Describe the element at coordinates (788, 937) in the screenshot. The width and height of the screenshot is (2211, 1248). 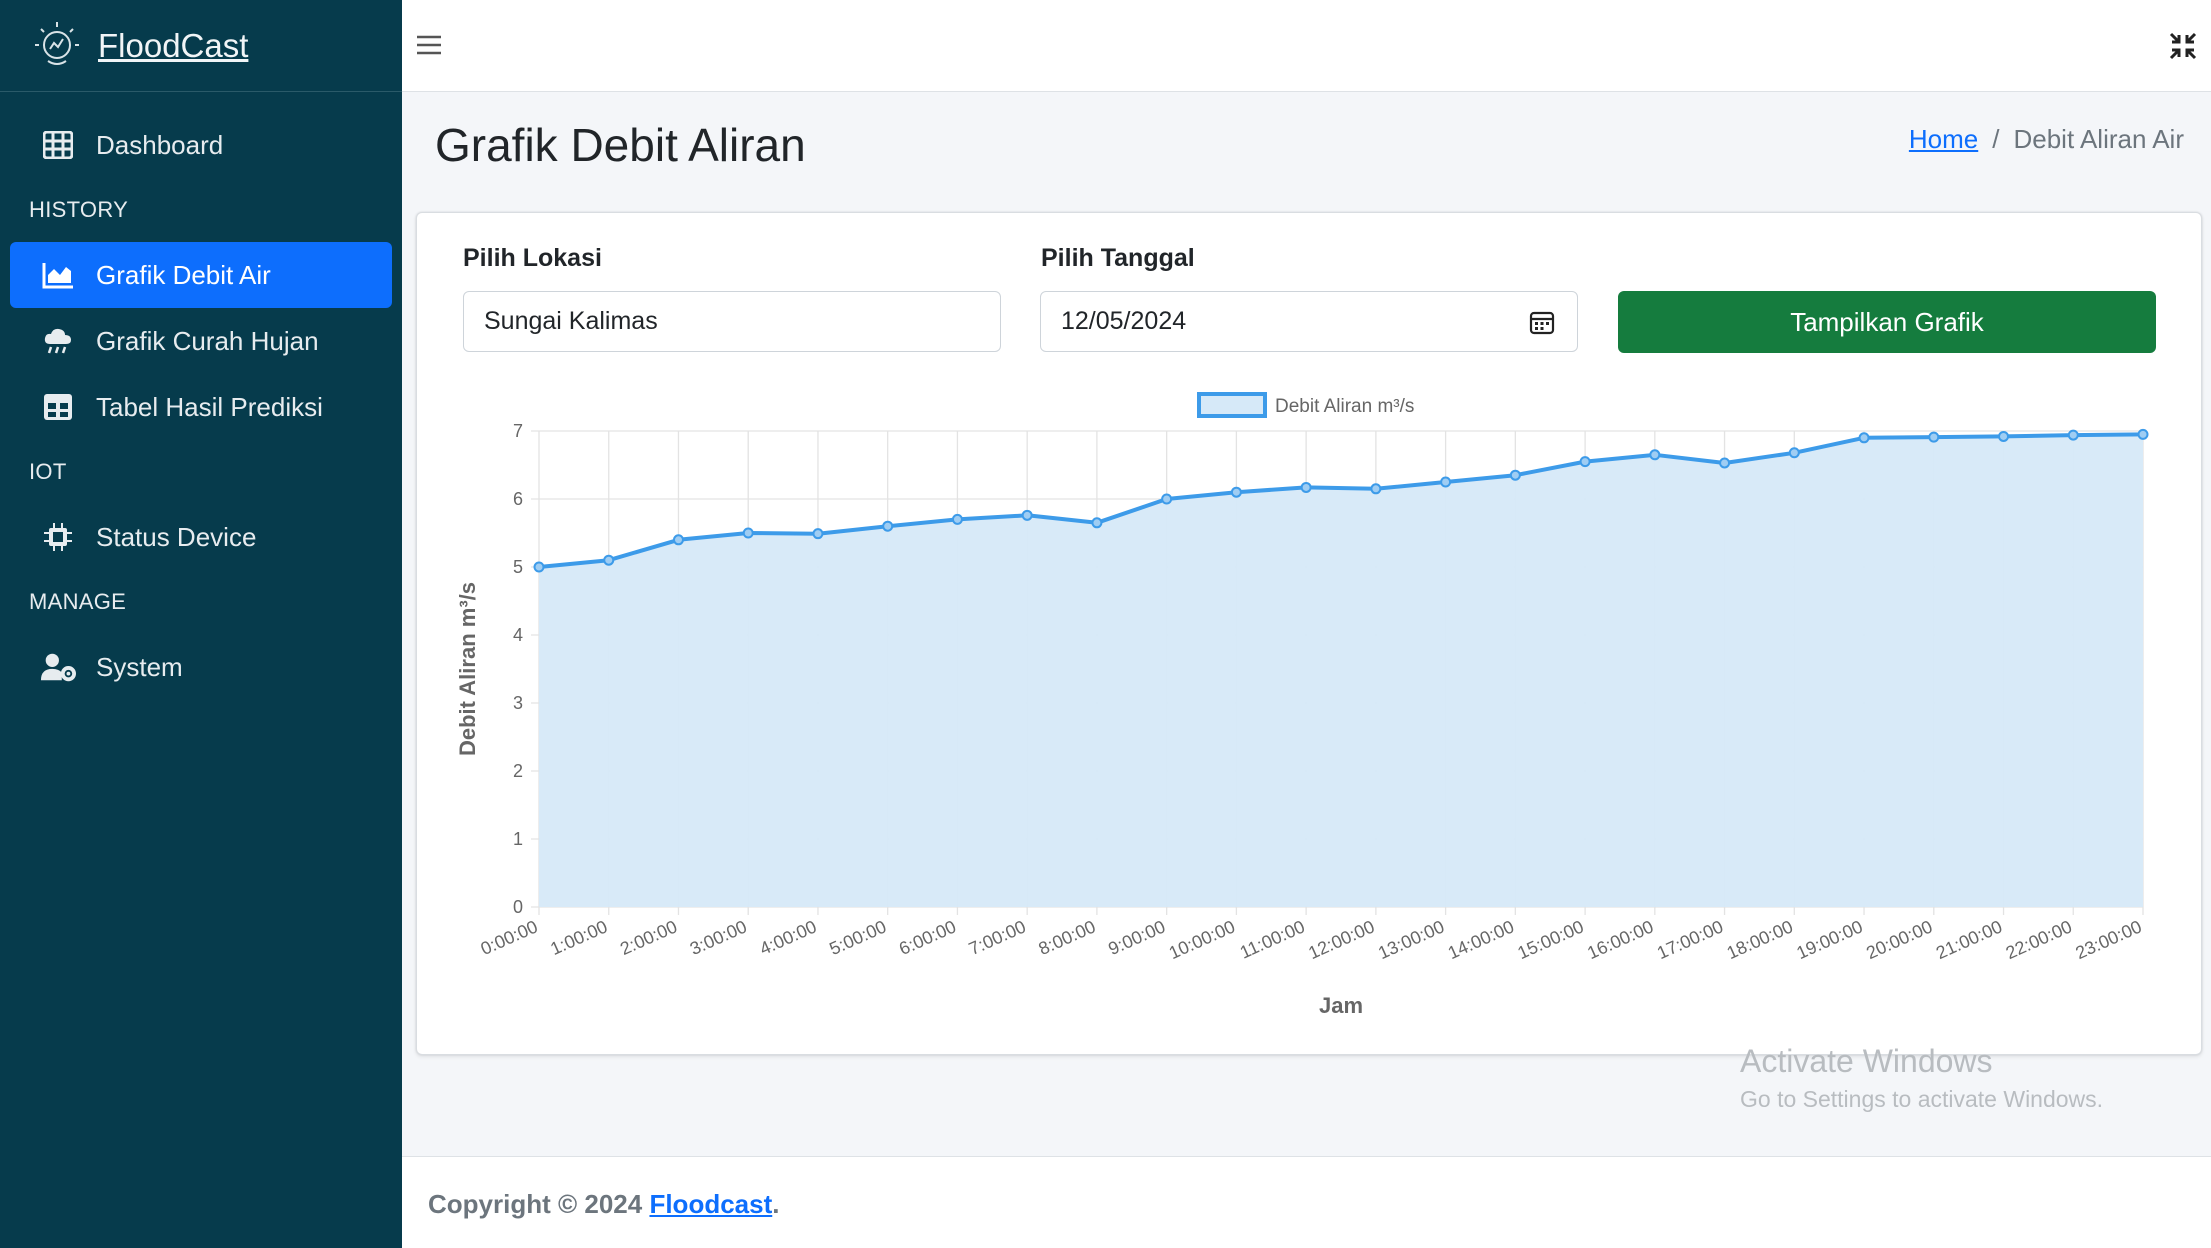
I see `chart-x-tick-label: 4:00:00` at that location.